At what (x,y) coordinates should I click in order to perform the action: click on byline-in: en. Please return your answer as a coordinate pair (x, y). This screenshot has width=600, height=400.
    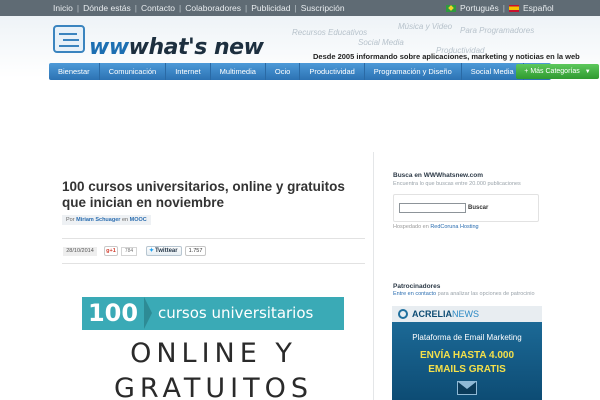
    Looking at the image, I should click on (125, 220).